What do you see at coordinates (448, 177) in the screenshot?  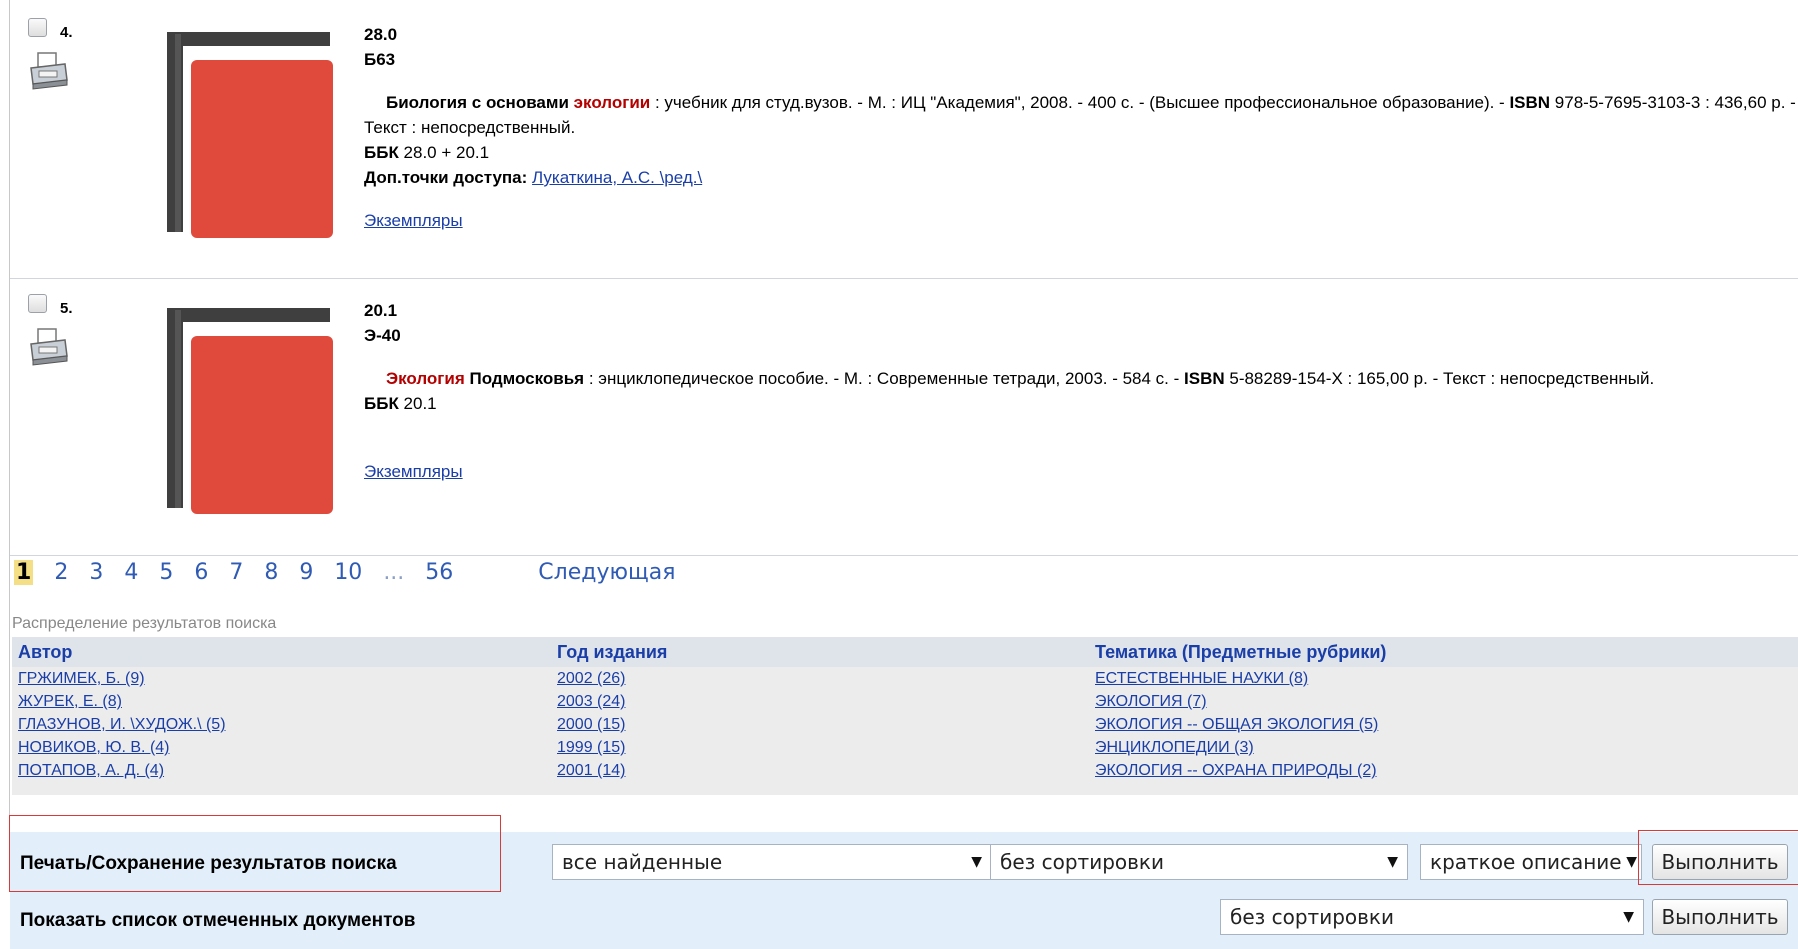 I see `access-label: Доп.точки доступа:` at bounding box center [448, 177].